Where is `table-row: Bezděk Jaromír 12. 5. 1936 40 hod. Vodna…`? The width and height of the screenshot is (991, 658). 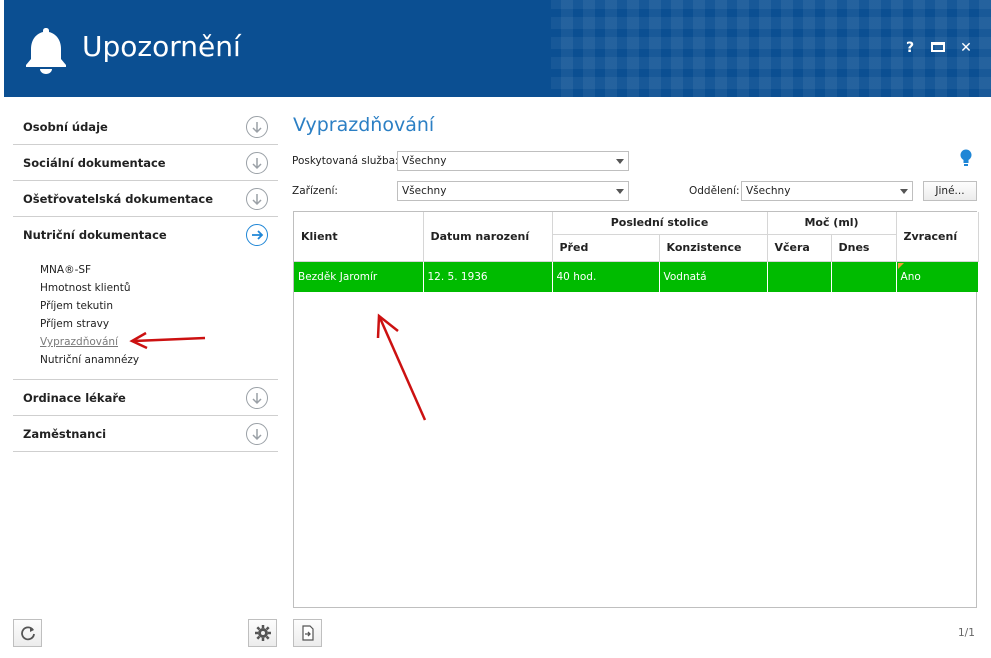 table-row: Bezděk Jaromír 12. 5. 1936 40 hod. Vodna… is located at coordinates (636, 276).